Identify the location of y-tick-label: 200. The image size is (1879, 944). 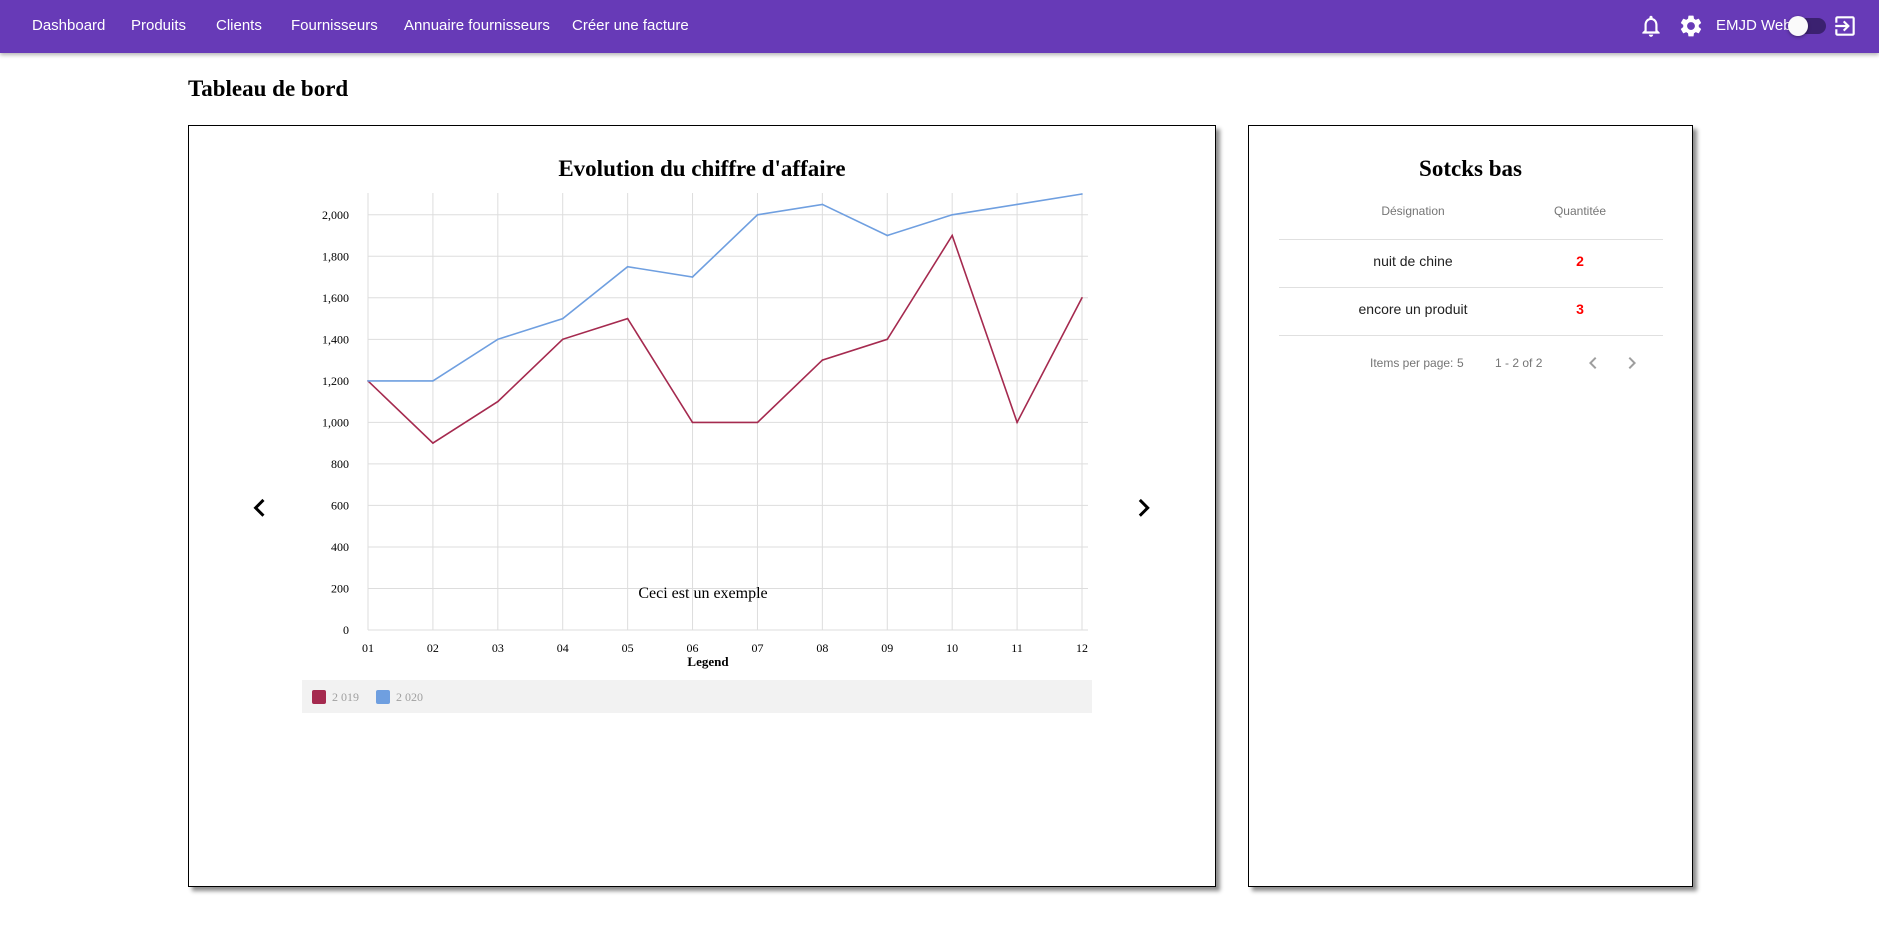
(340, 588).